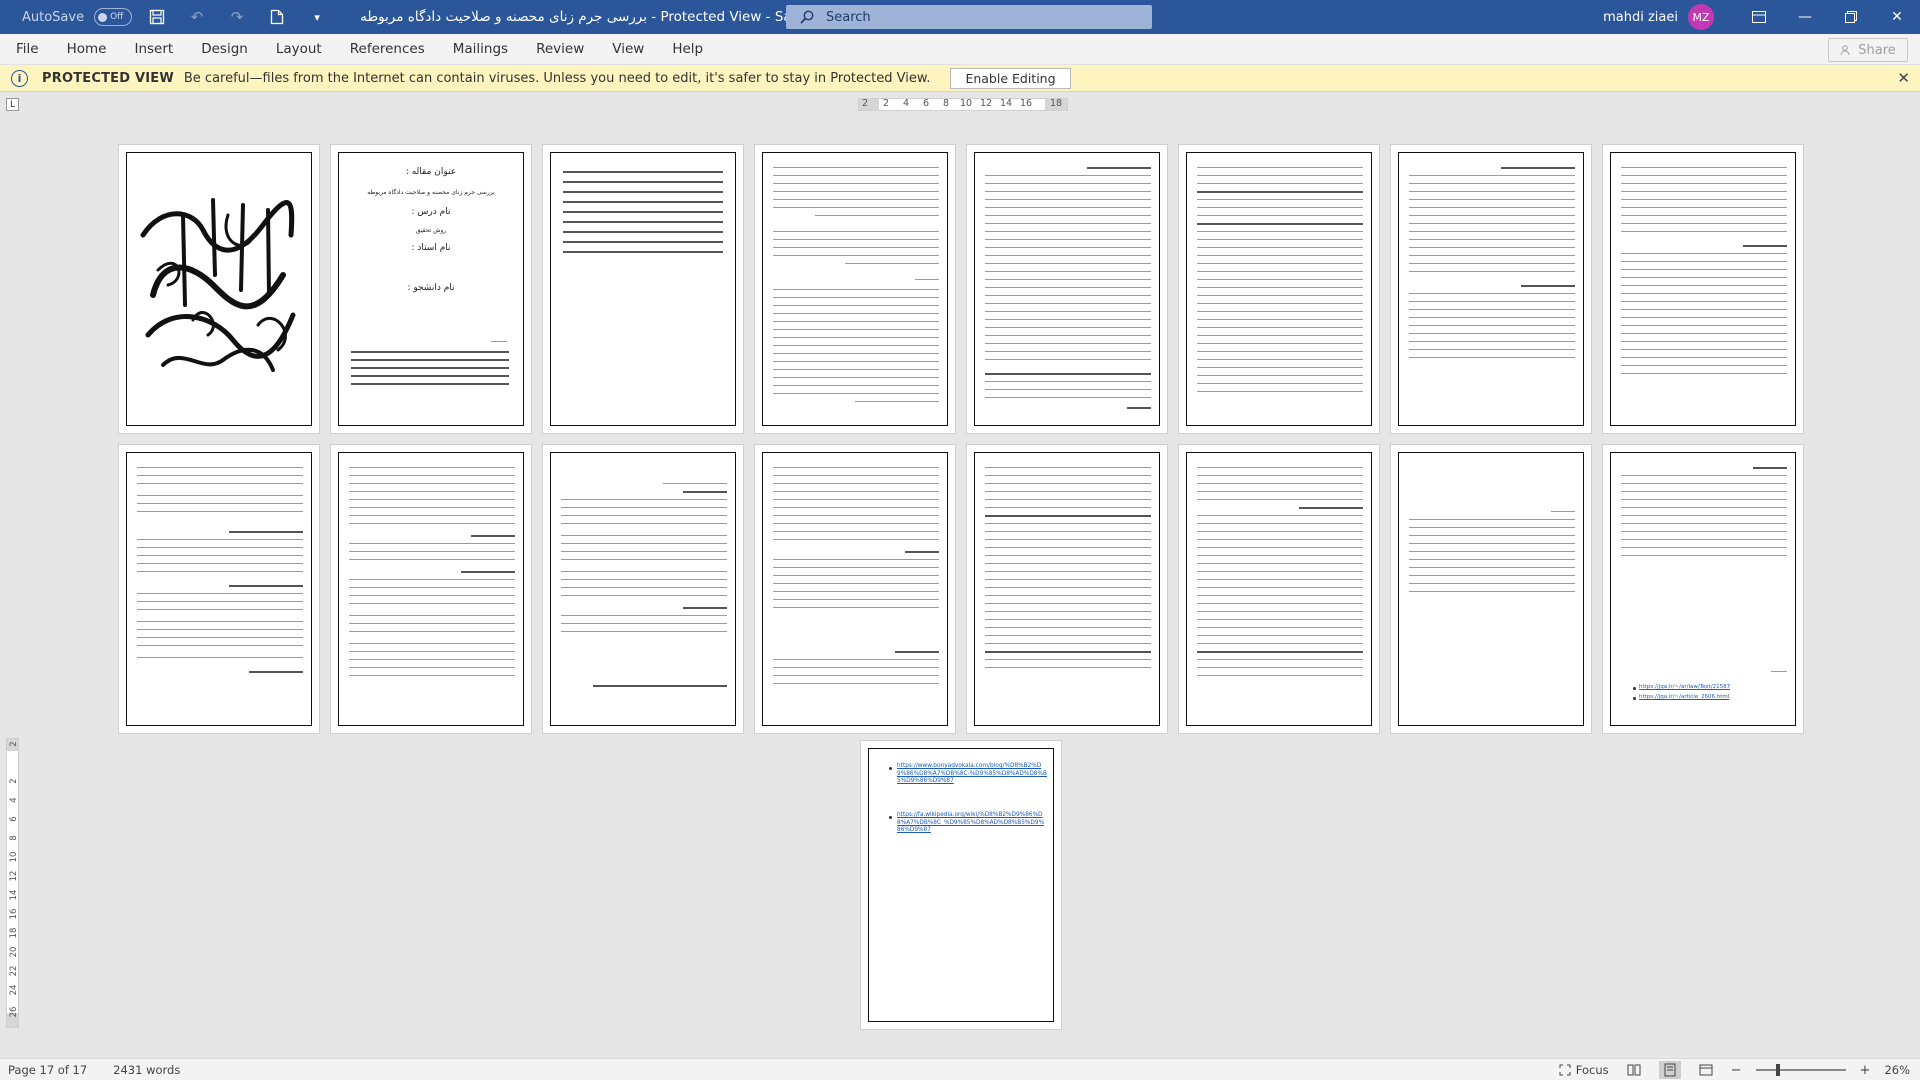  What do you see at coordinates (969, 17) in the screenshot?
I see `search-box: Search` at bounding box center [969, 17].